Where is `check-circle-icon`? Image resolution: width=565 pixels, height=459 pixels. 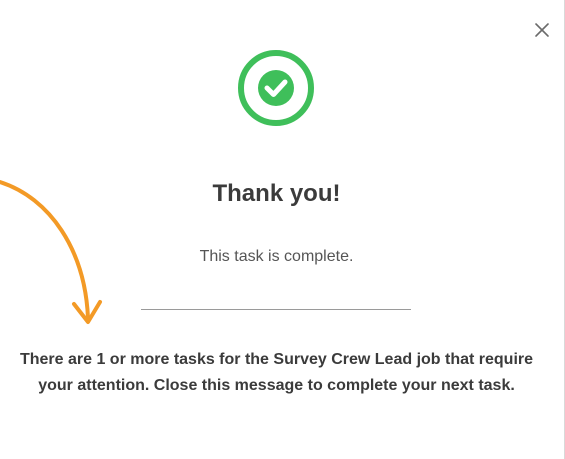 check-circle-icon is located at coordinates (276, 88).